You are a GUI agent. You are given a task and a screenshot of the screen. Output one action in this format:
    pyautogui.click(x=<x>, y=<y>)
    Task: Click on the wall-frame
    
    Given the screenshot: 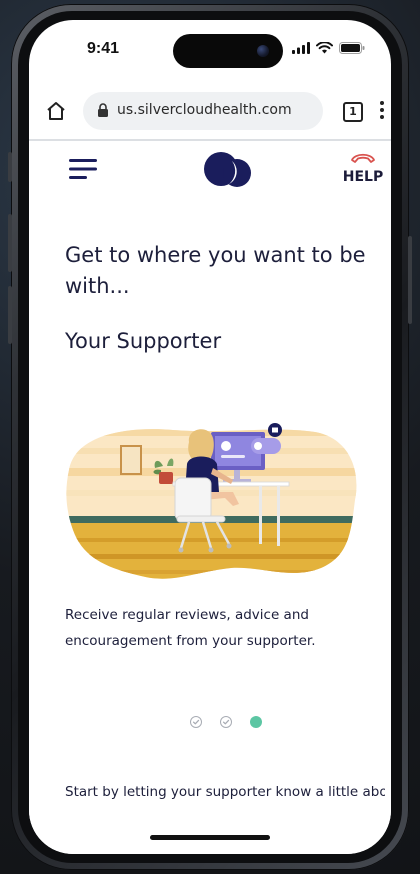 What is the action you would take?
    pyautogui.click(x=131, y=460)
    